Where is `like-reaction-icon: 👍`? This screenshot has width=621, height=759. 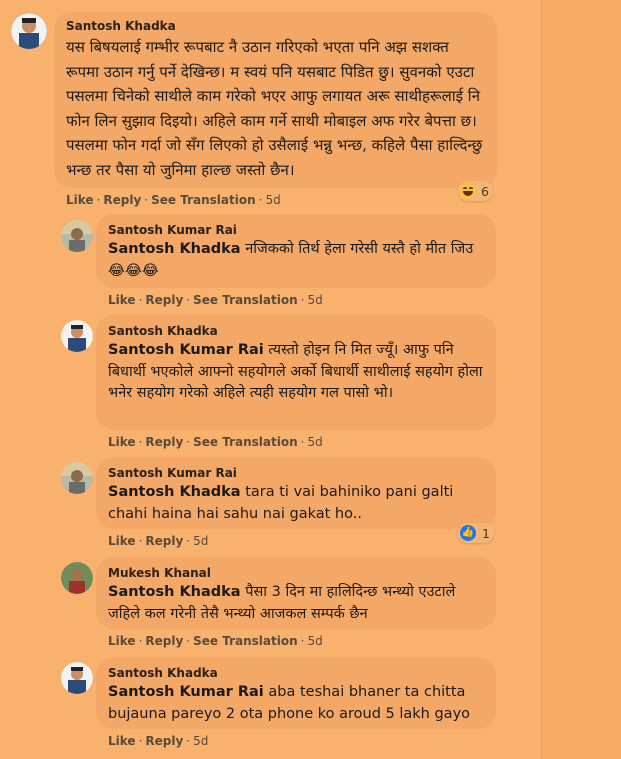
like-reaction-icon: 👍 is located at coordinates (468, 533).